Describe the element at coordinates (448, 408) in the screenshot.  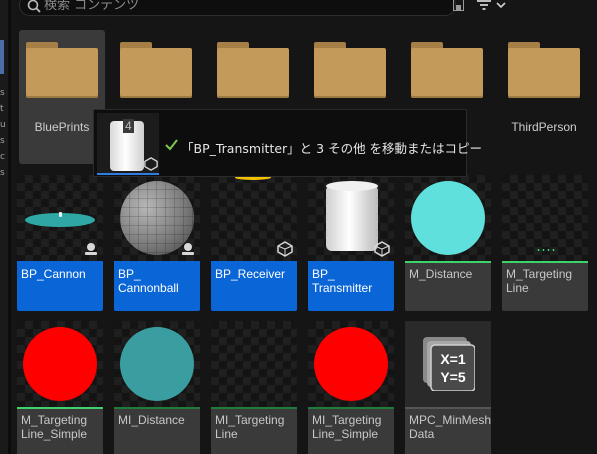
I see `asset-type-bar` at that location.